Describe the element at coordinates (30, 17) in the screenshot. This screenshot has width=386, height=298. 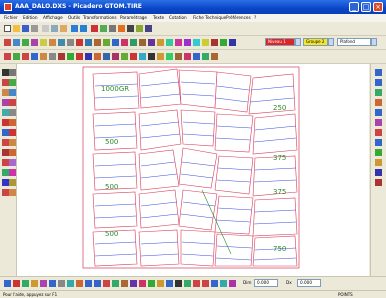
I see `menu-edition: Edition` at that location.